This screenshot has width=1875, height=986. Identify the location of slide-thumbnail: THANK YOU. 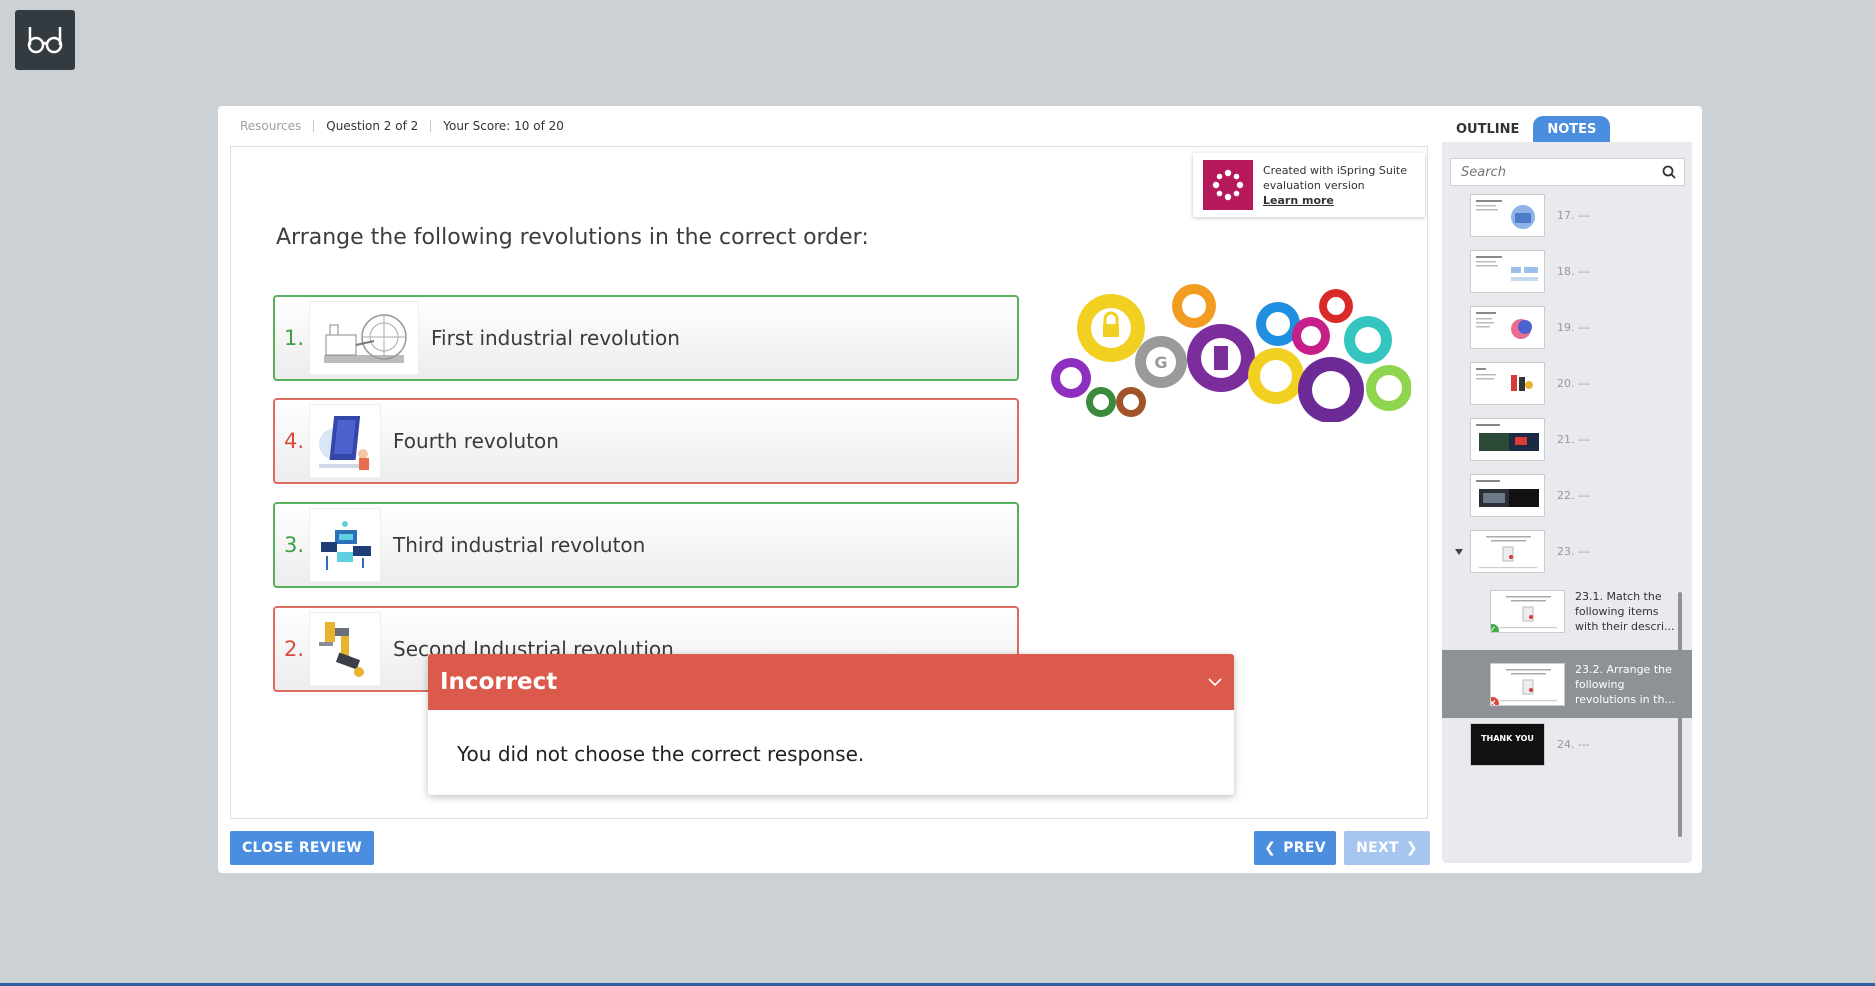
(1507, 744).